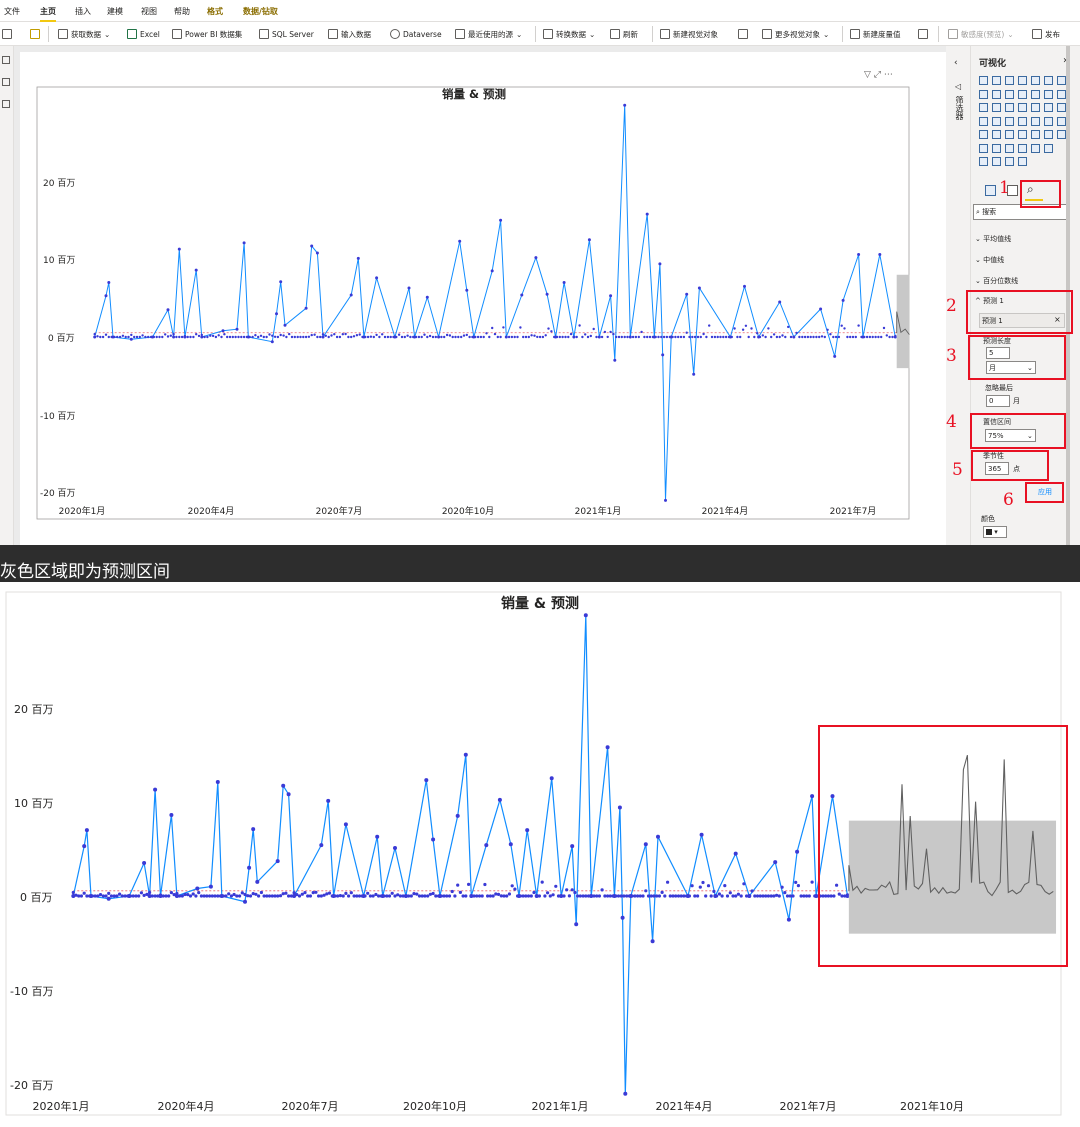  Describe the element at coordinates (993, 239) in the screenshot. I see `section-average-line: ⌄ 平均值线` at that location.